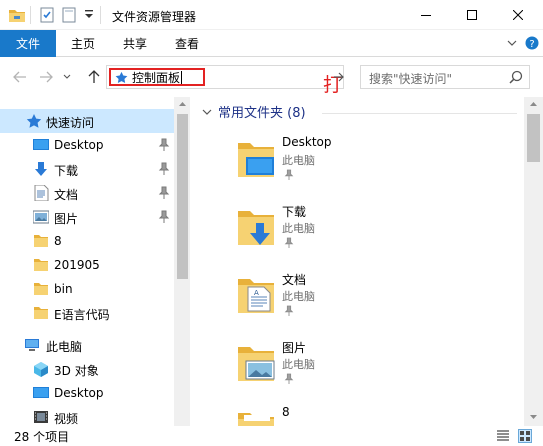  Describe the element at coordinates (419, 113) in the screenshot. I see `group-divider` at that location.